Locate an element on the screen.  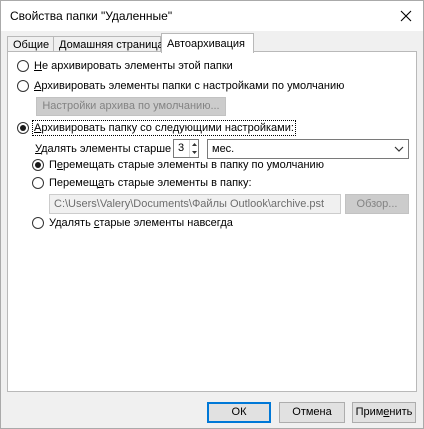
tab-autoarchive-label: Автоархивация is located at coordinates (206, 44).